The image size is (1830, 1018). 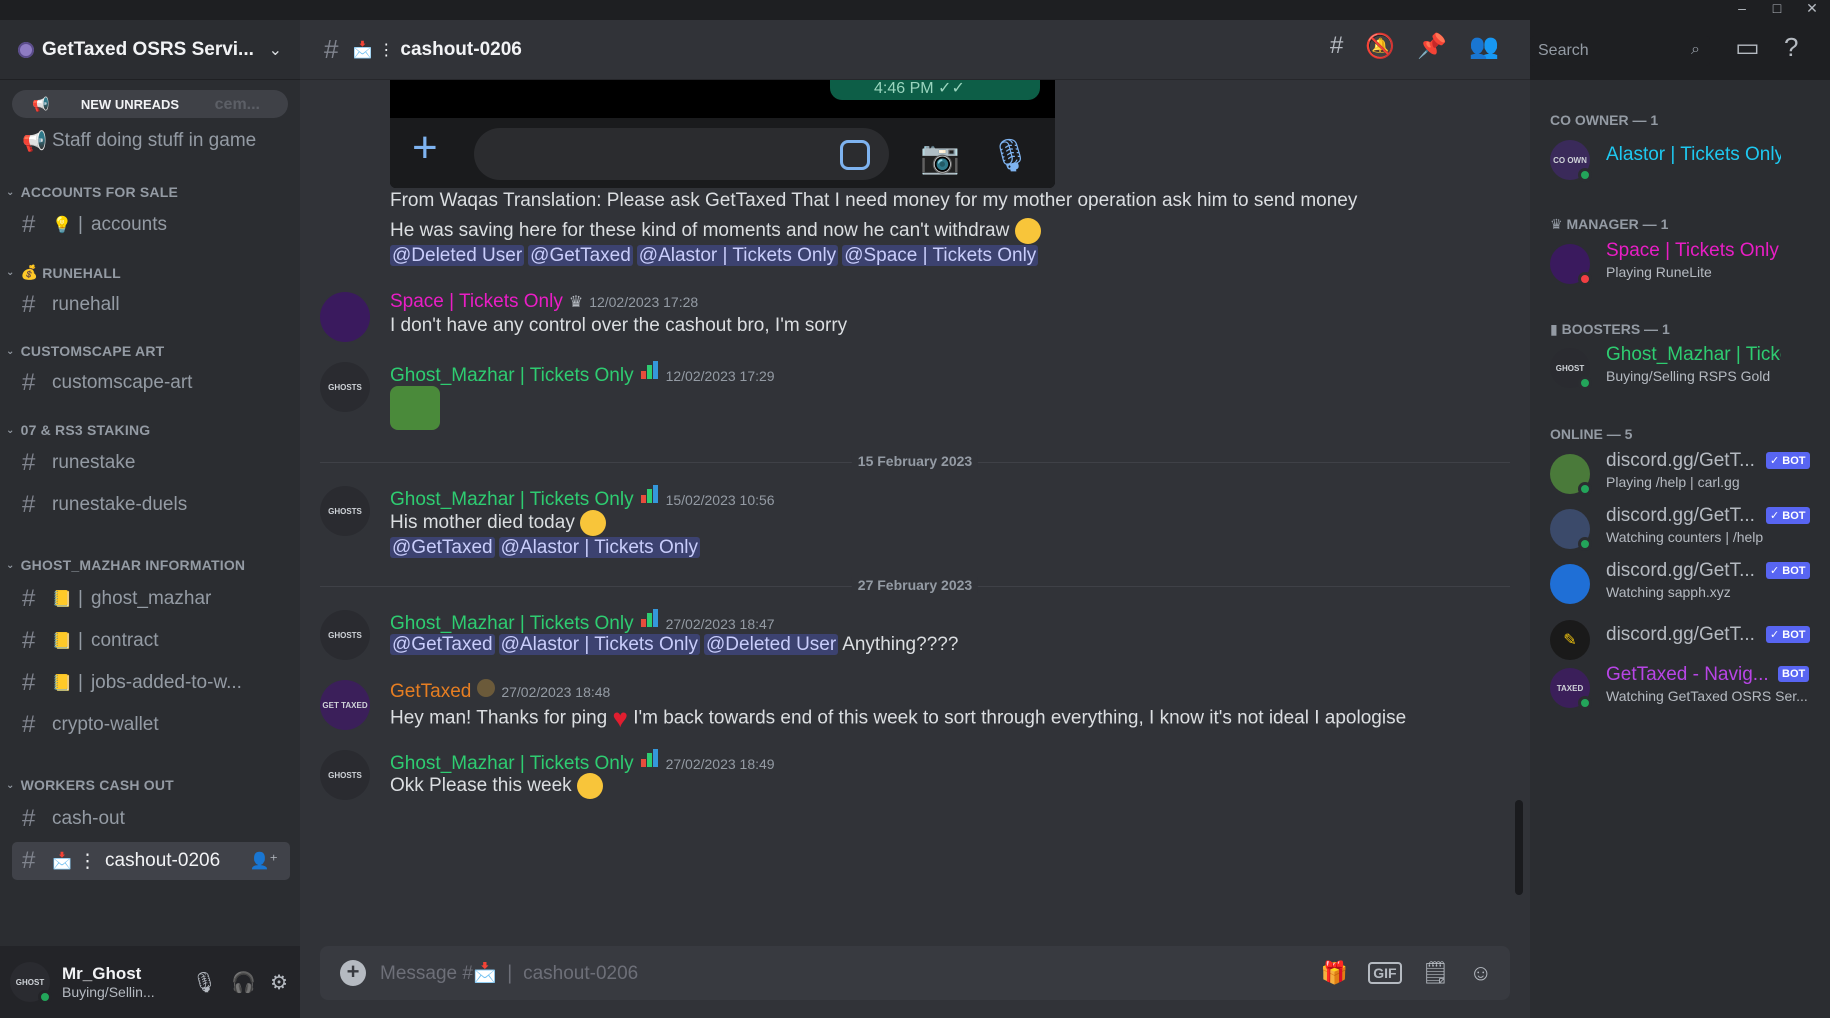 What do you see at coordinates (915, 461) in the screenshot?
I see `date-divider: 15 February 2023` at bounding box center [915, 461].